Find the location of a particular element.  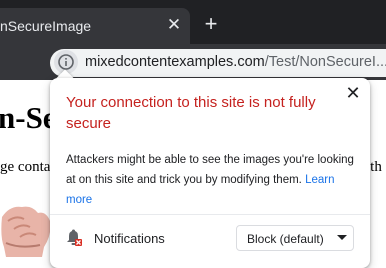

plus-icon: + is located at coordinates (211, 24).